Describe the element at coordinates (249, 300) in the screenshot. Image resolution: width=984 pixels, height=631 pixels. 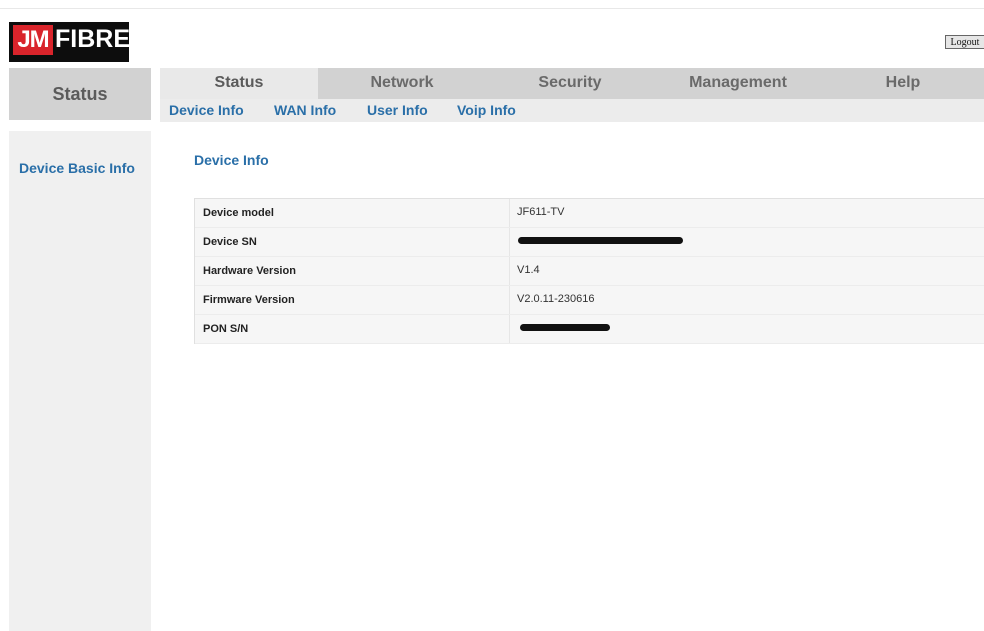
I see `row-key: Firmware Version` at that location.